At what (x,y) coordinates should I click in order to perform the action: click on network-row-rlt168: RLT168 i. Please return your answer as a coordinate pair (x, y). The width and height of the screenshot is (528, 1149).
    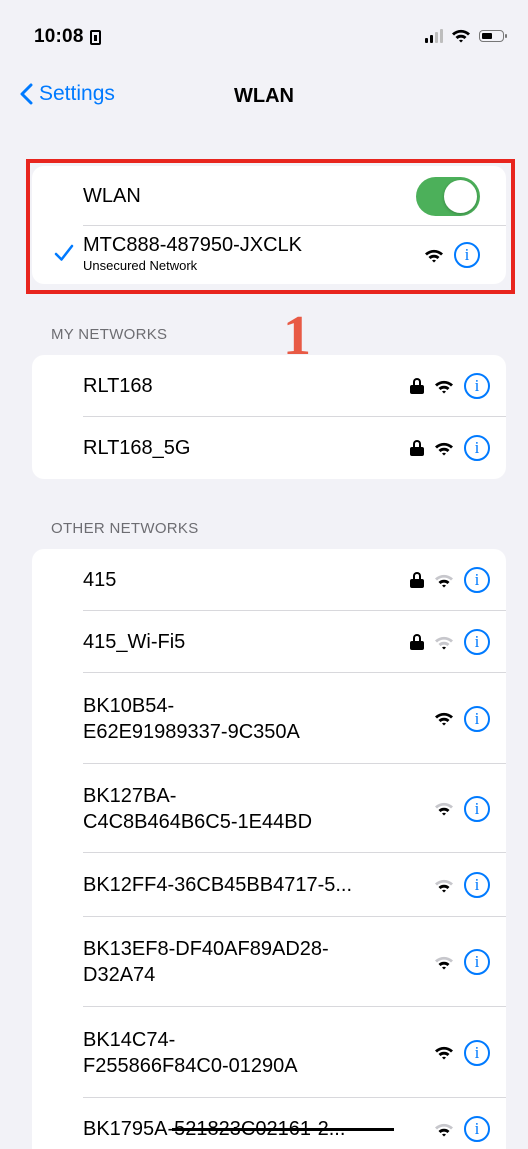
    Looking at the image, I should click on (269, 386).